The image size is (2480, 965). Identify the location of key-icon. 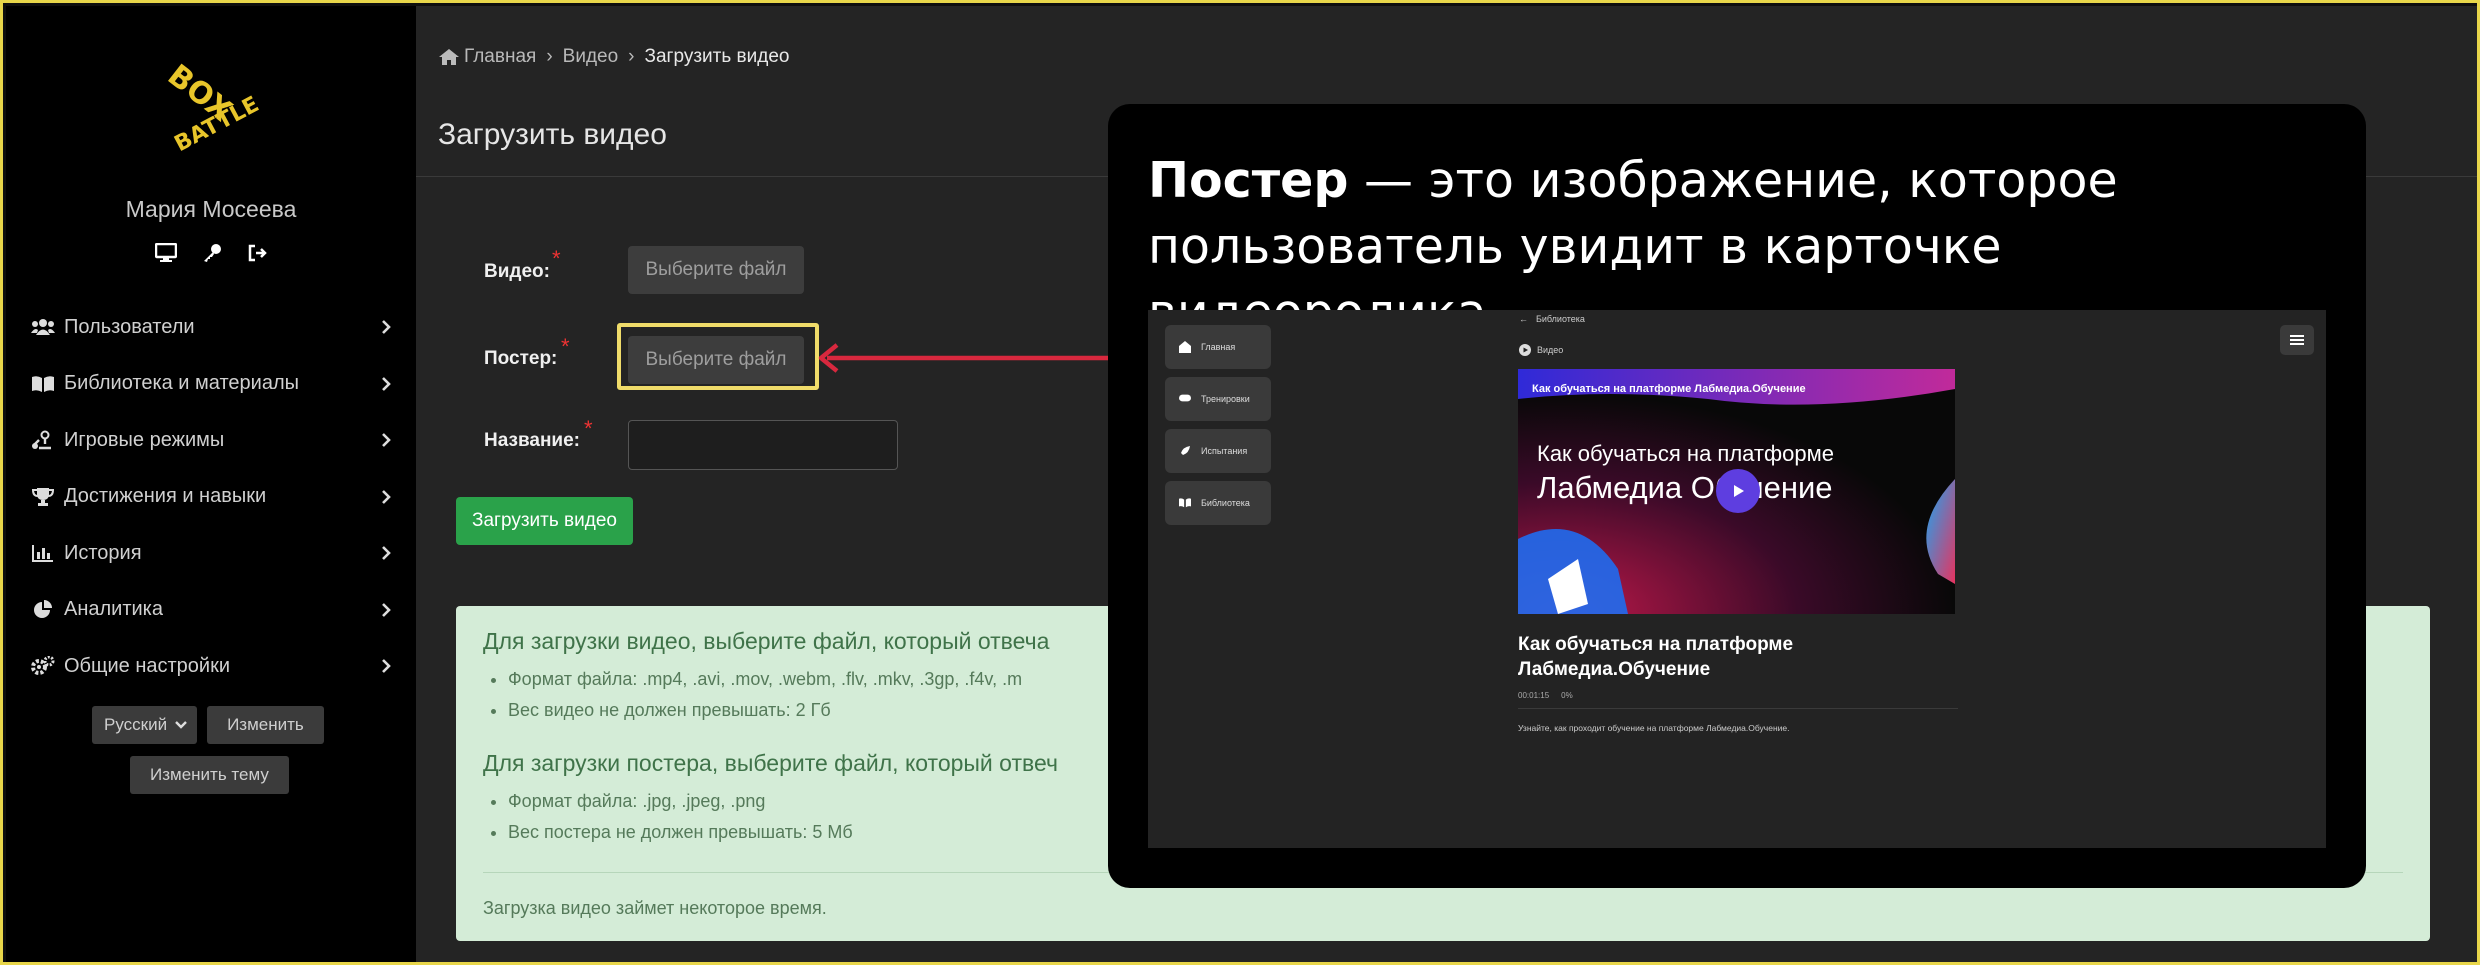
(212, 253).